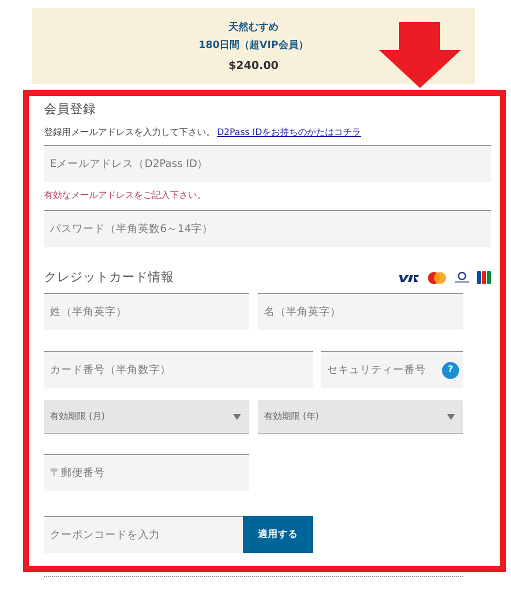  I want to click on card-number-field: カード番号（半角数字）, so click(178, 369).